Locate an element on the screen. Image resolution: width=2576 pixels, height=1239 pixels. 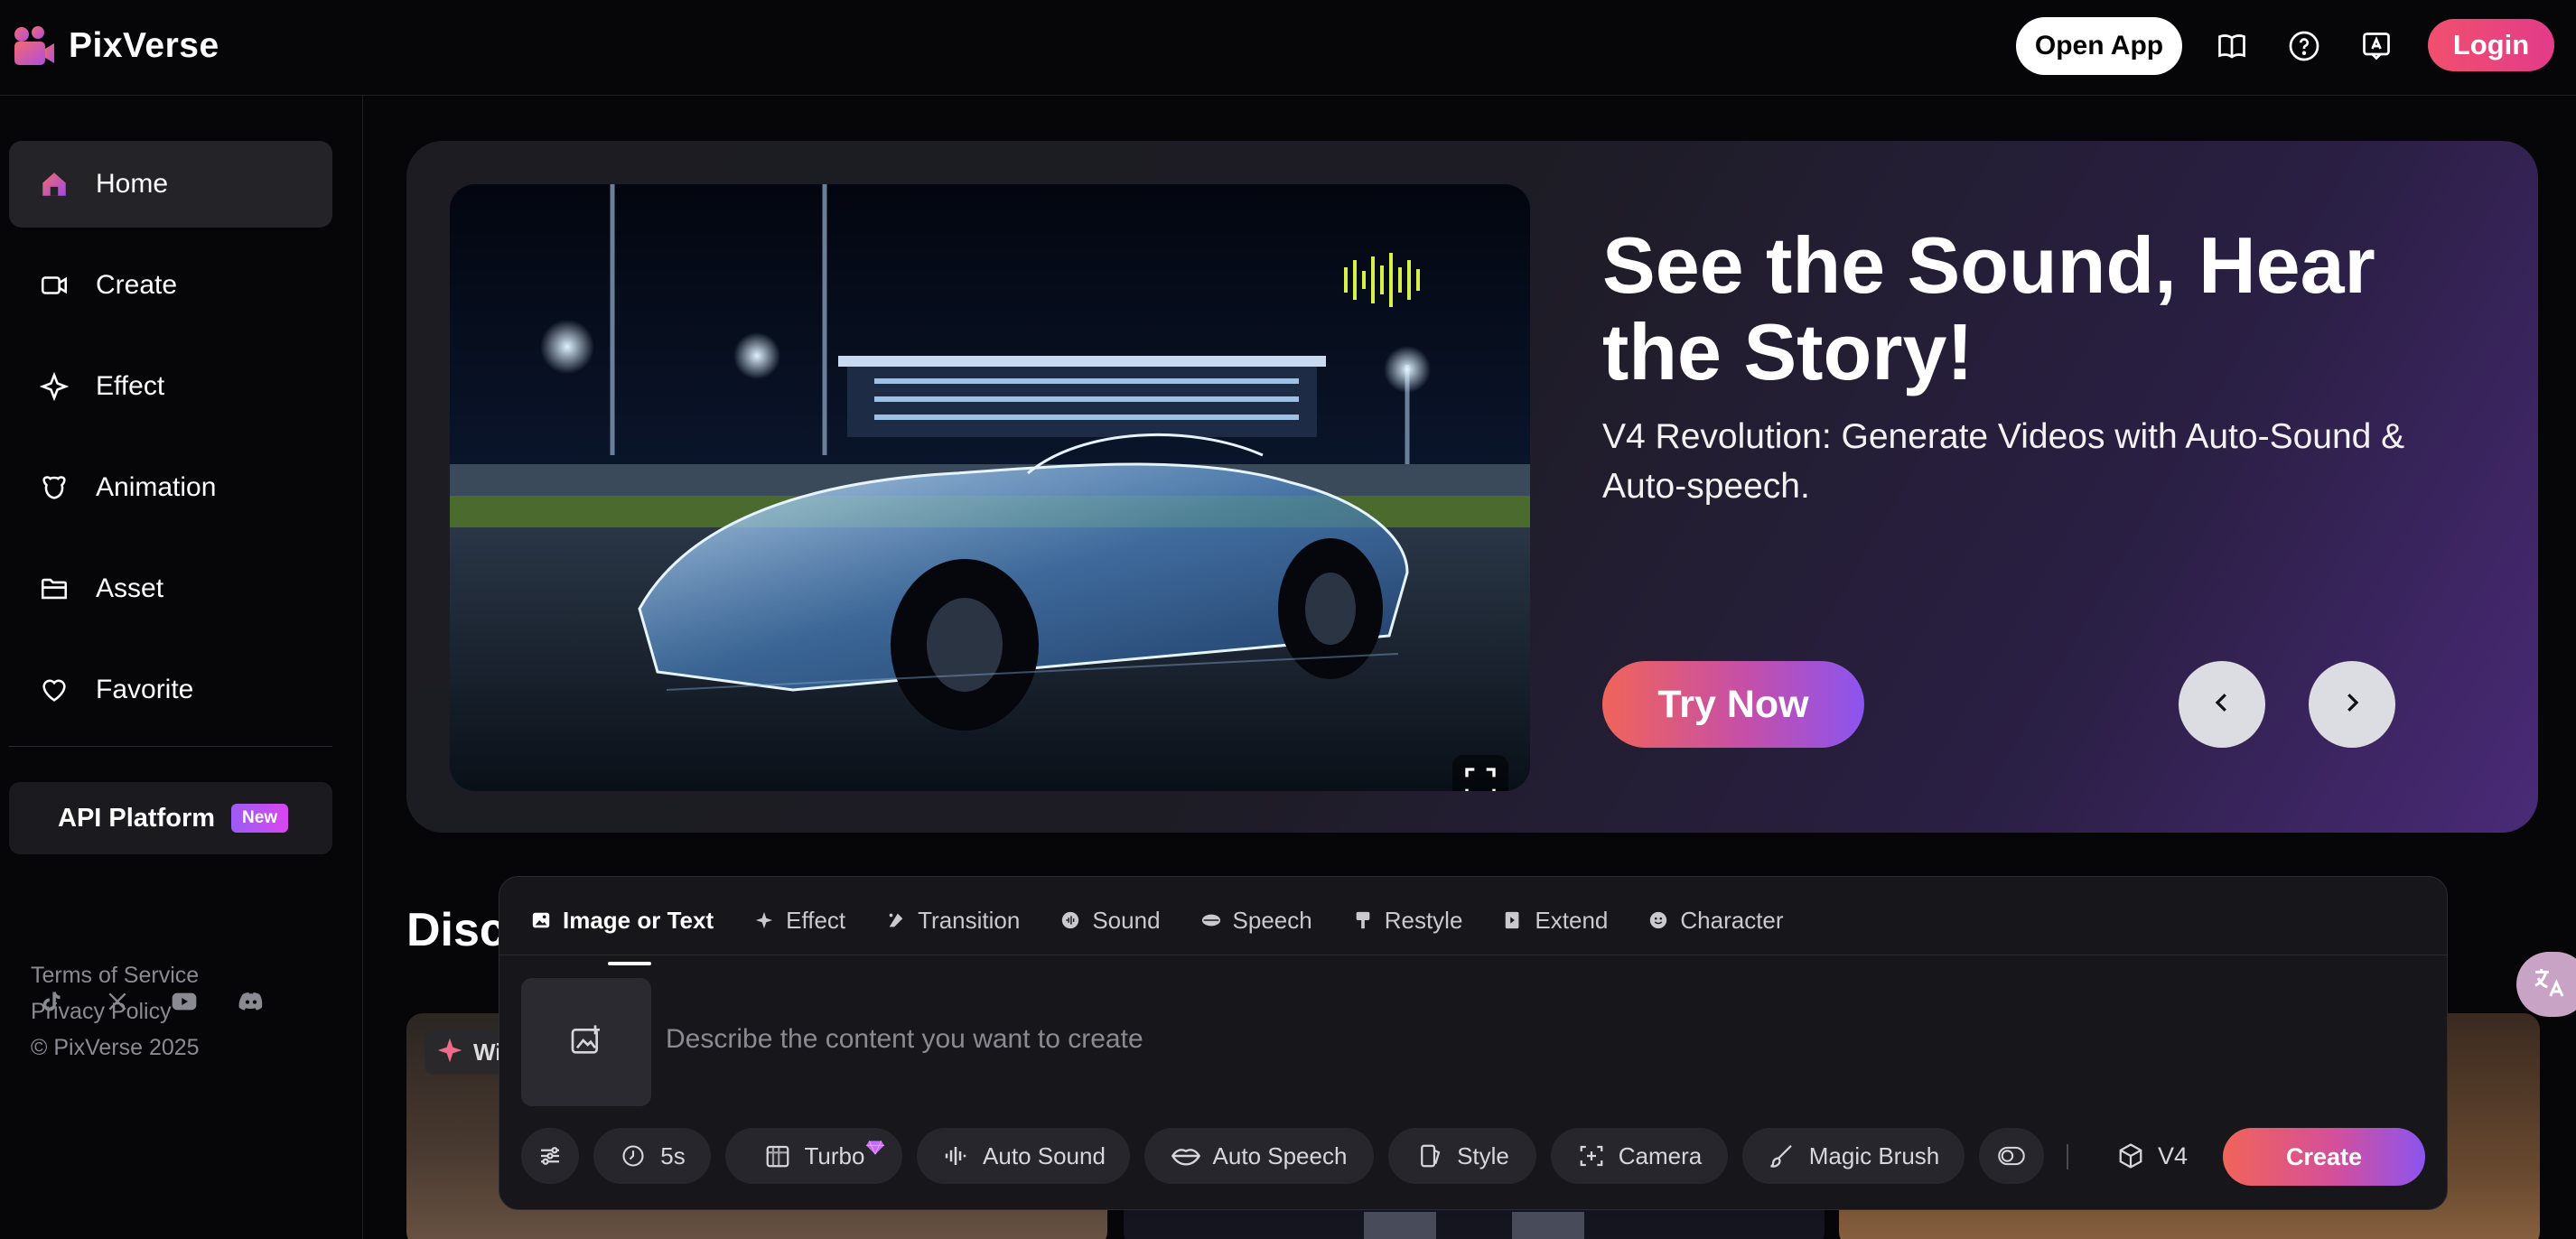
toolbar-divider is located at coordinates (2067, 1156).